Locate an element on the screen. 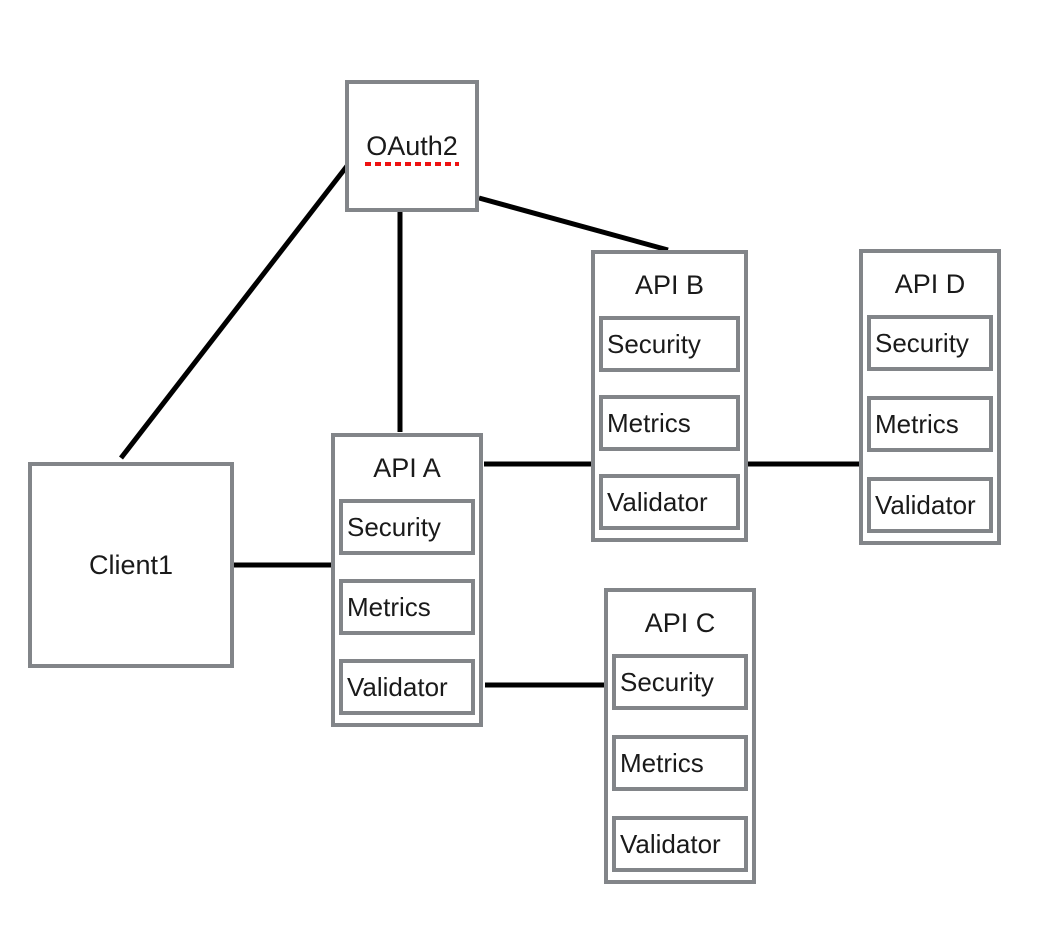 The height and width of the screenshot is (926, 1054). node-api-d-part-validator-label: Validator is located at coordinates (925, 505).